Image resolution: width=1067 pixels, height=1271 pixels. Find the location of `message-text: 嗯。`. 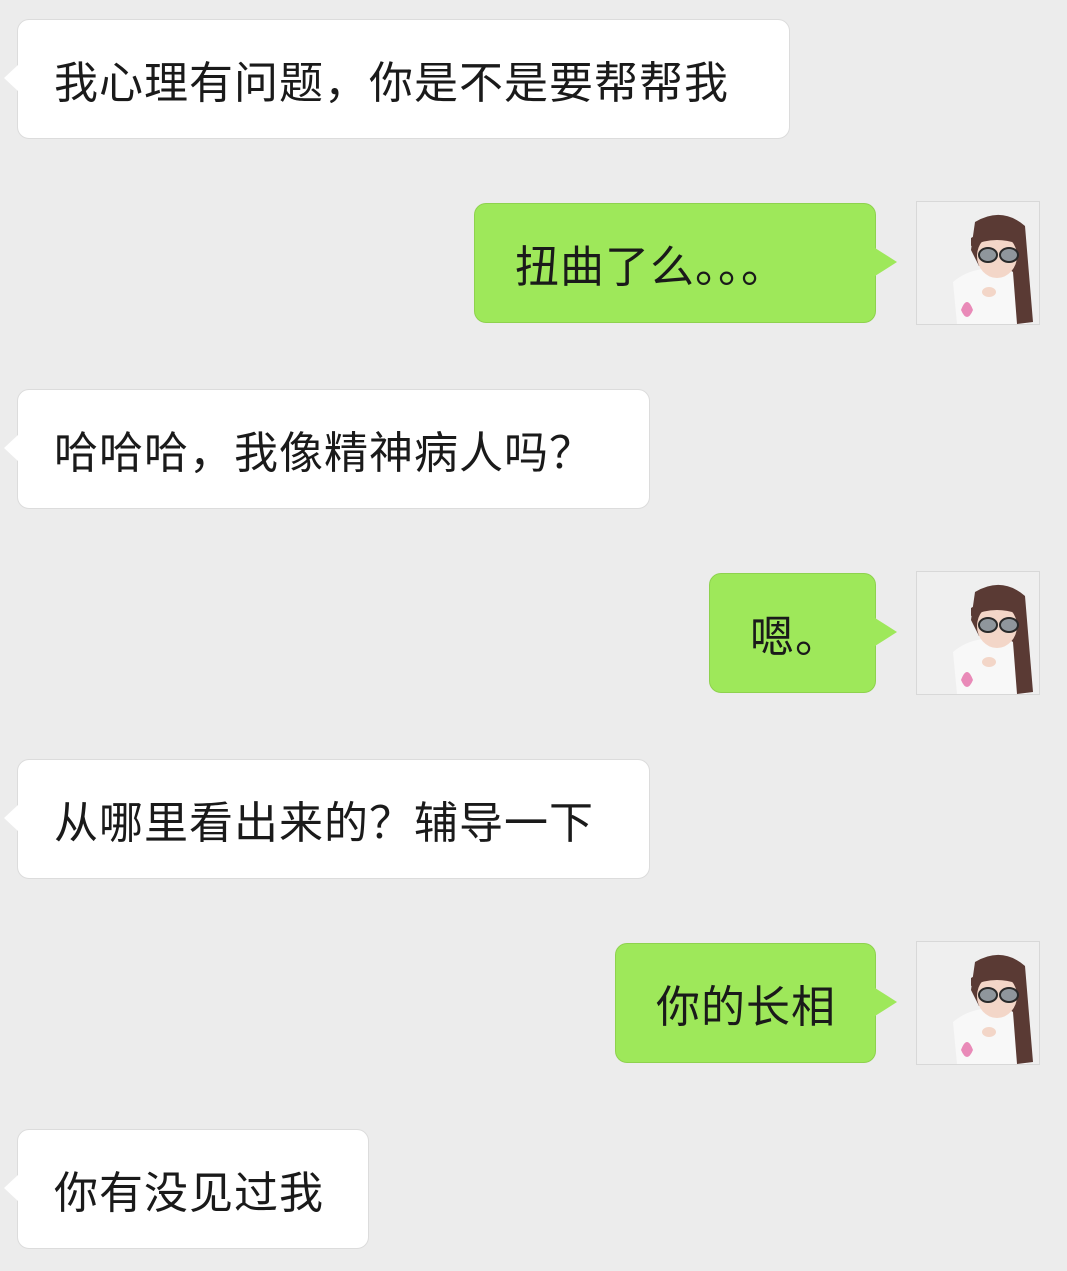

message-text: 嗯。 is located at coordinates (795, 637).